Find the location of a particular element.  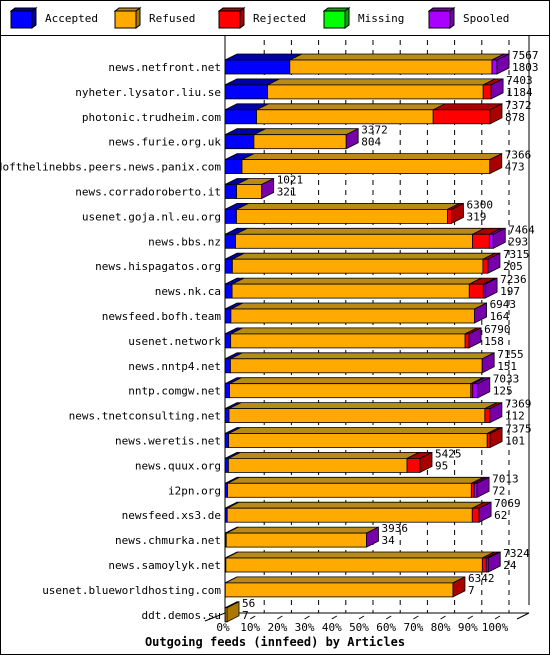

category-label: photonic.trudheim.com is located at coordinates (151, 117).